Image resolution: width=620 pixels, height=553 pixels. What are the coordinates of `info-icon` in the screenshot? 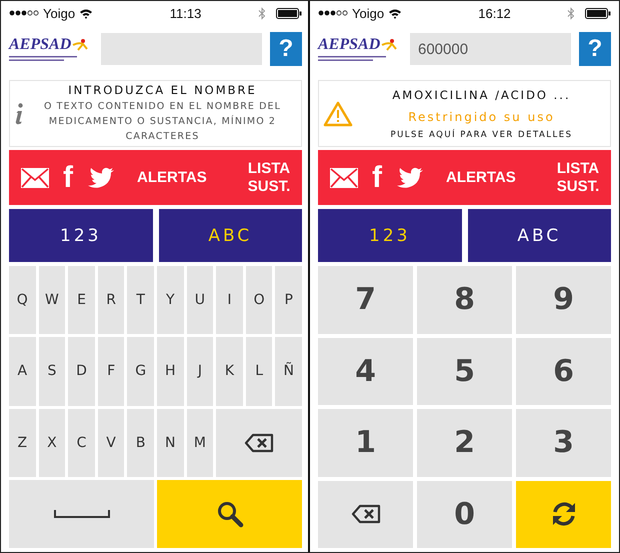 It's located at (19, 113).